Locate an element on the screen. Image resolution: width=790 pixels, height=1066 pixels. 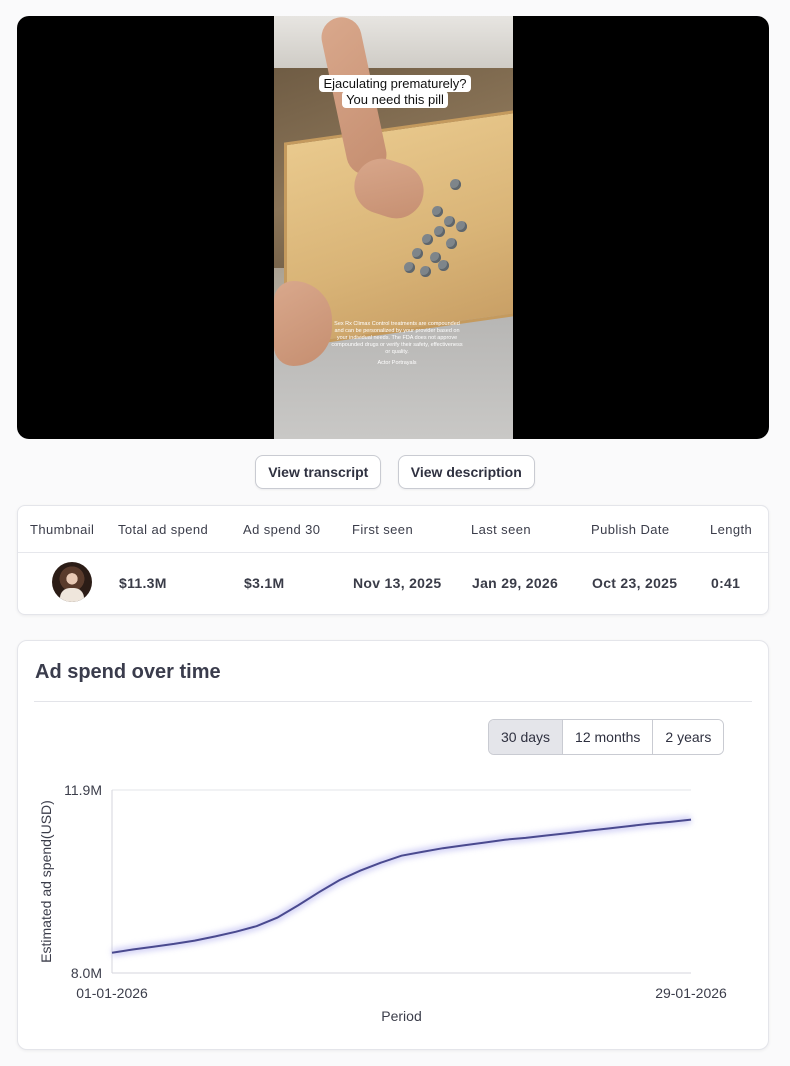
x-tick-label-start: 01-01-2026 is located at coordinates (112, 993).